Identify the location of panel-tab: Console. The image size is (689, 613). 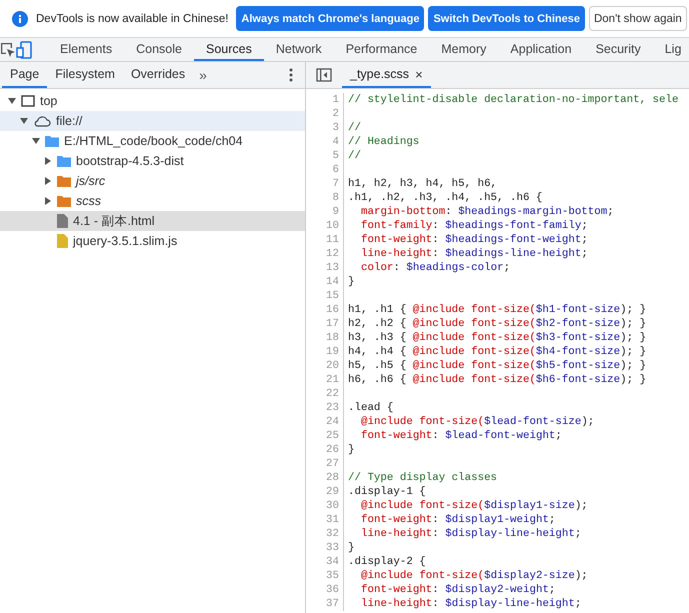
(159, 49).